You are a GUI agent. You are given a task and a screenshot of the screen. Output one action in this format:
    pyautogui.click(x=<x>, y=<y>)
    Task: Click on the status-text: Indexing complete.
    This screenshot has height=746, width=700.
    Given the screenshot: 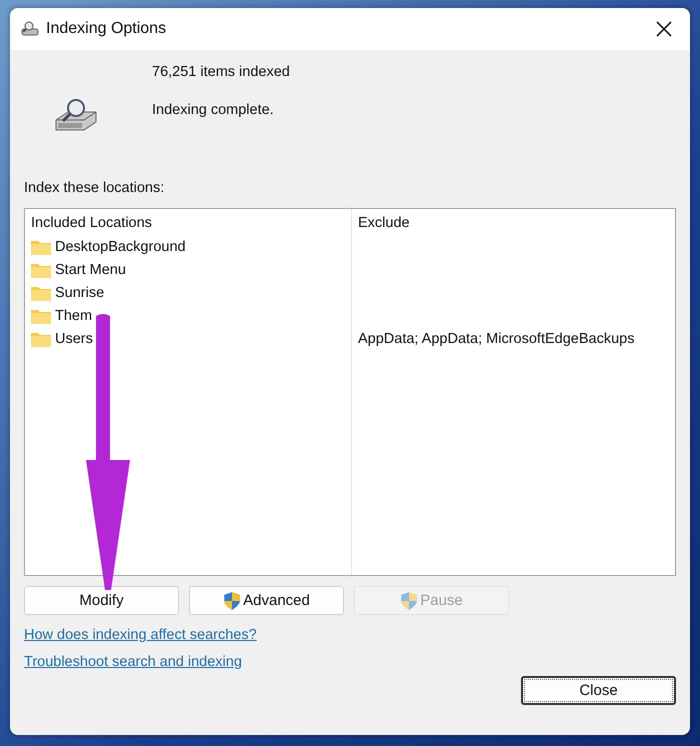 What is the action you would take?
    pyautogui.click(x=213, y=110)
    